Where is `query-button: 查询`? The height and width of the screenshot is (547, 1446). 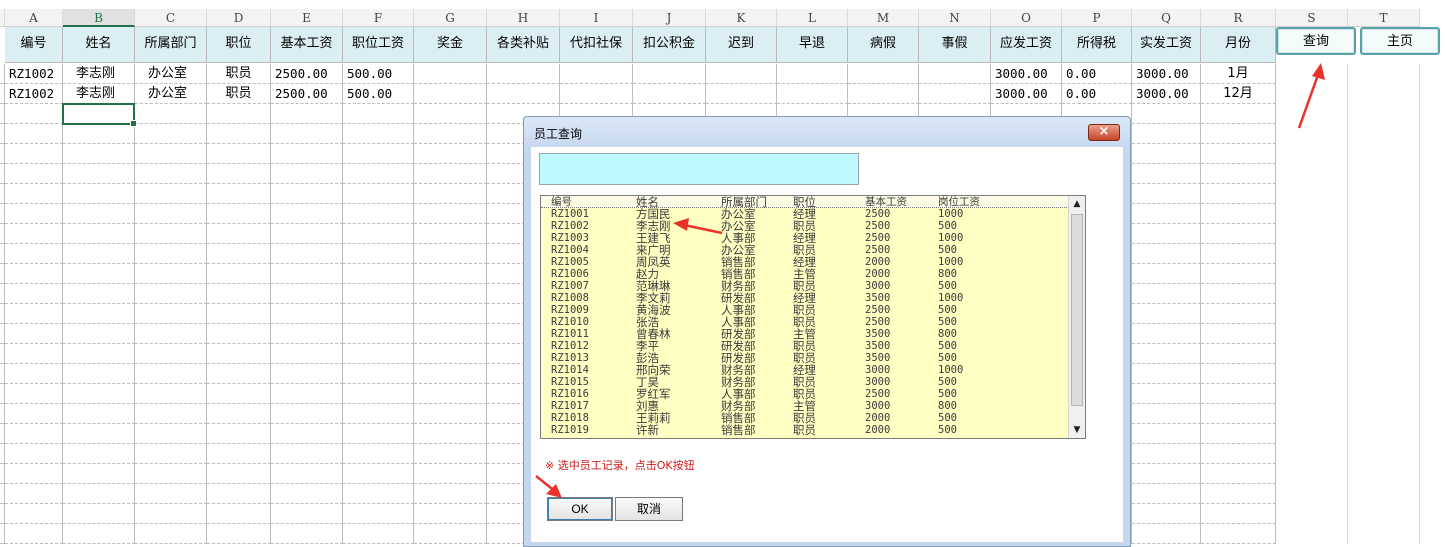
query-button: 查询 is located at coordinates (1316, 41).